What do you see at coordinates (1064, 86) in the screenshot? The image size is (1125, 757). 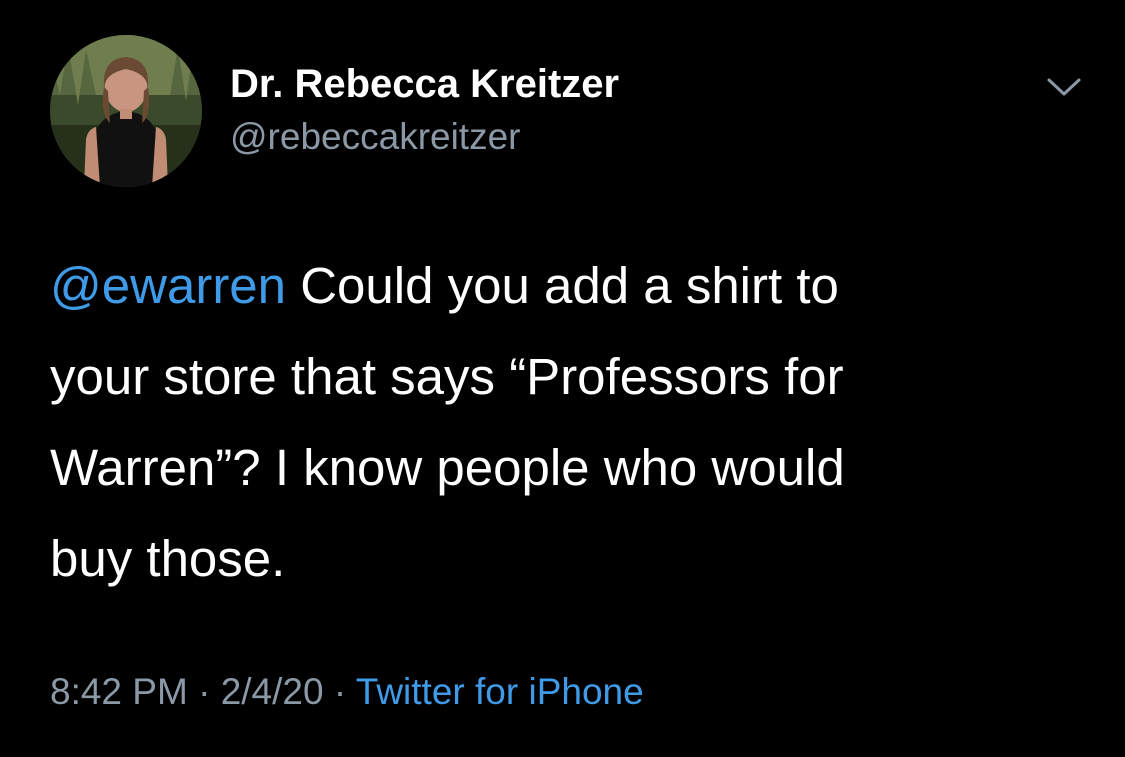 I see `chevron-down-icon` at bounding box center [1064, 86].